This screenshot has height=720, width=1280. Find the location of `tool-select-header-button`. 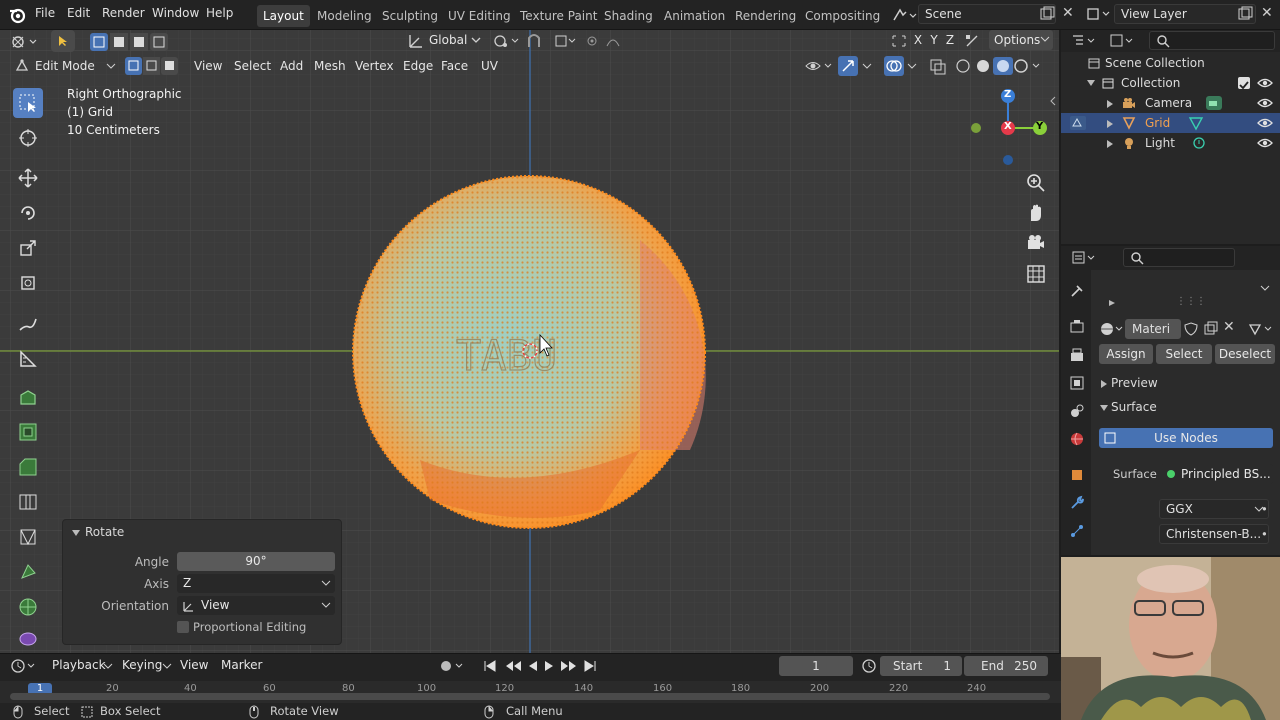

tool-select-header-button is located at coordinates (63, 41).